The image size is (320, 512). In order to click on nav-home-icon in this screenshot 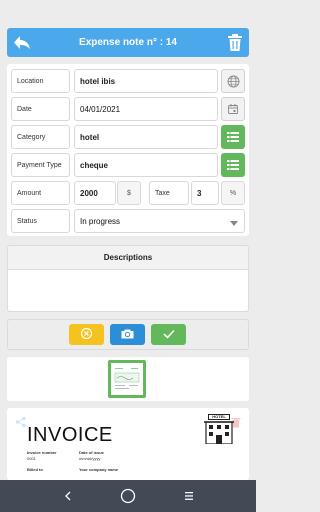, I will do `click(128, 496)`.